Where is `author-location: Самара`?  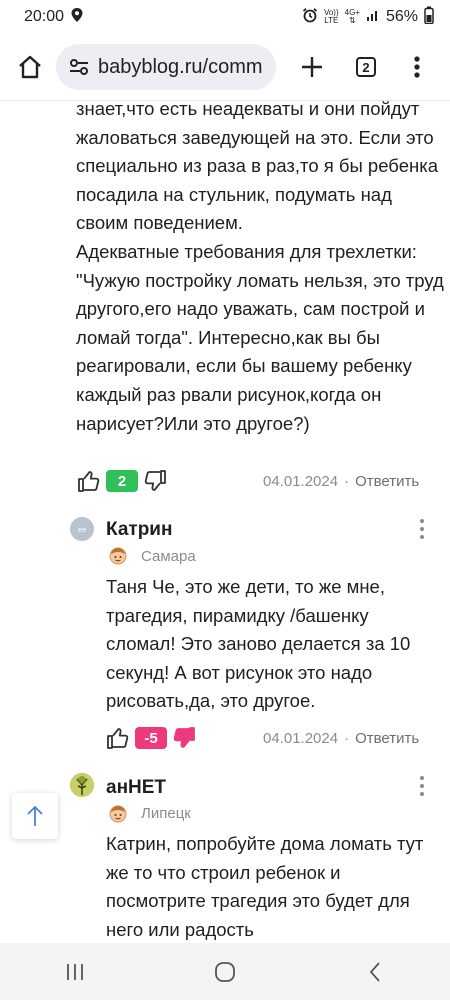 author-location: Самара is located at coordinates (168, 556).